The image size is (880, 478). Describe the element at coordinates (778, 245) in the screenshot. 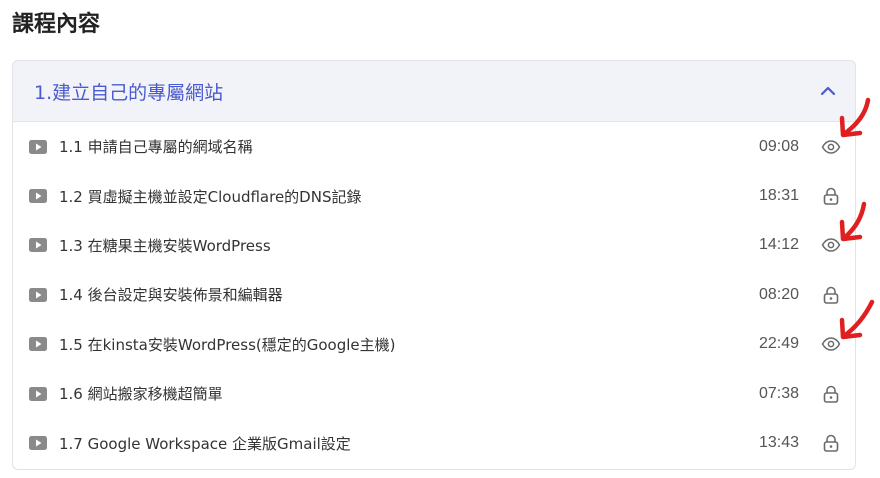

I see `lesson-duration: 14:12` at that location.